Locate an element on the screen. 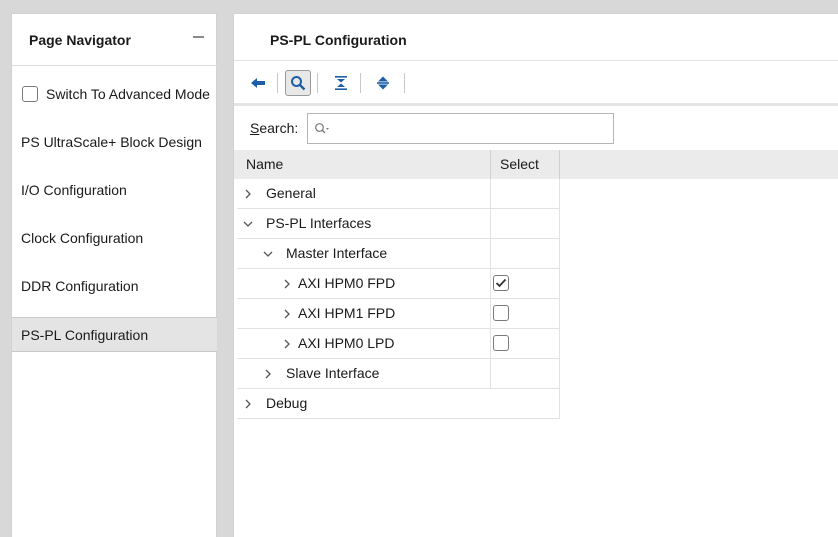  nav-item-label: PS UltraScale+ Block Design is located at coordinates (111, 142).